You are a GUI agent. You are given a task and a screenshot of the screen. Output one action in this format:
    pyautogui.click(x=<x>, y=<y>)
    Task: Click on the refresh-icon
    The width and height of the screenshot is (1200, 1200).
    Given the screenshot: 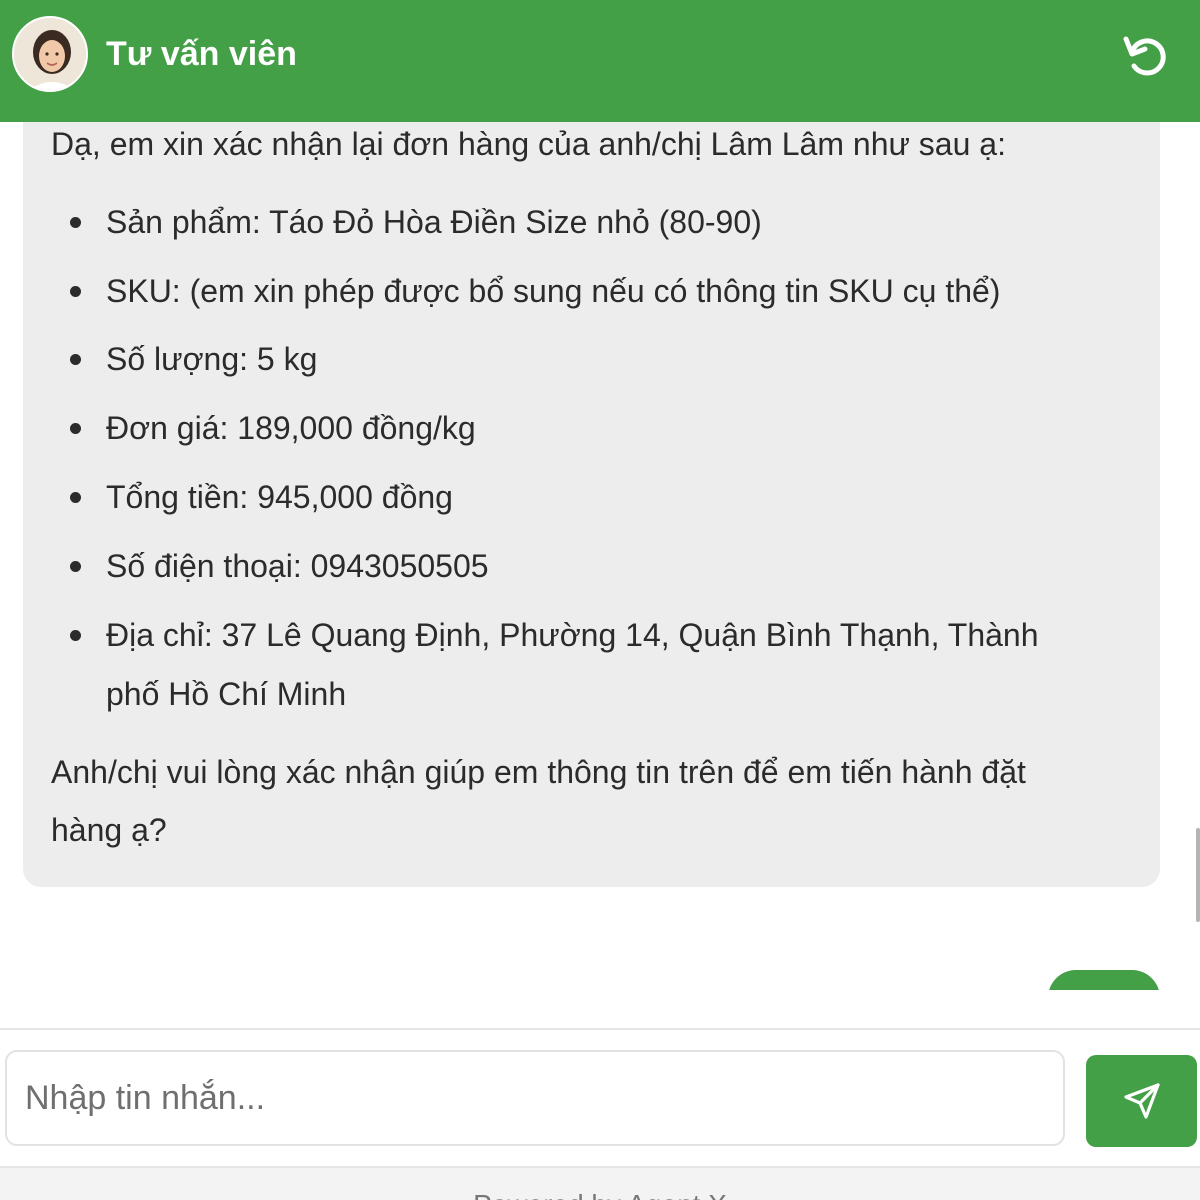 What is the action you would take?
    pyautogui.click(x=1144, y=56)
    